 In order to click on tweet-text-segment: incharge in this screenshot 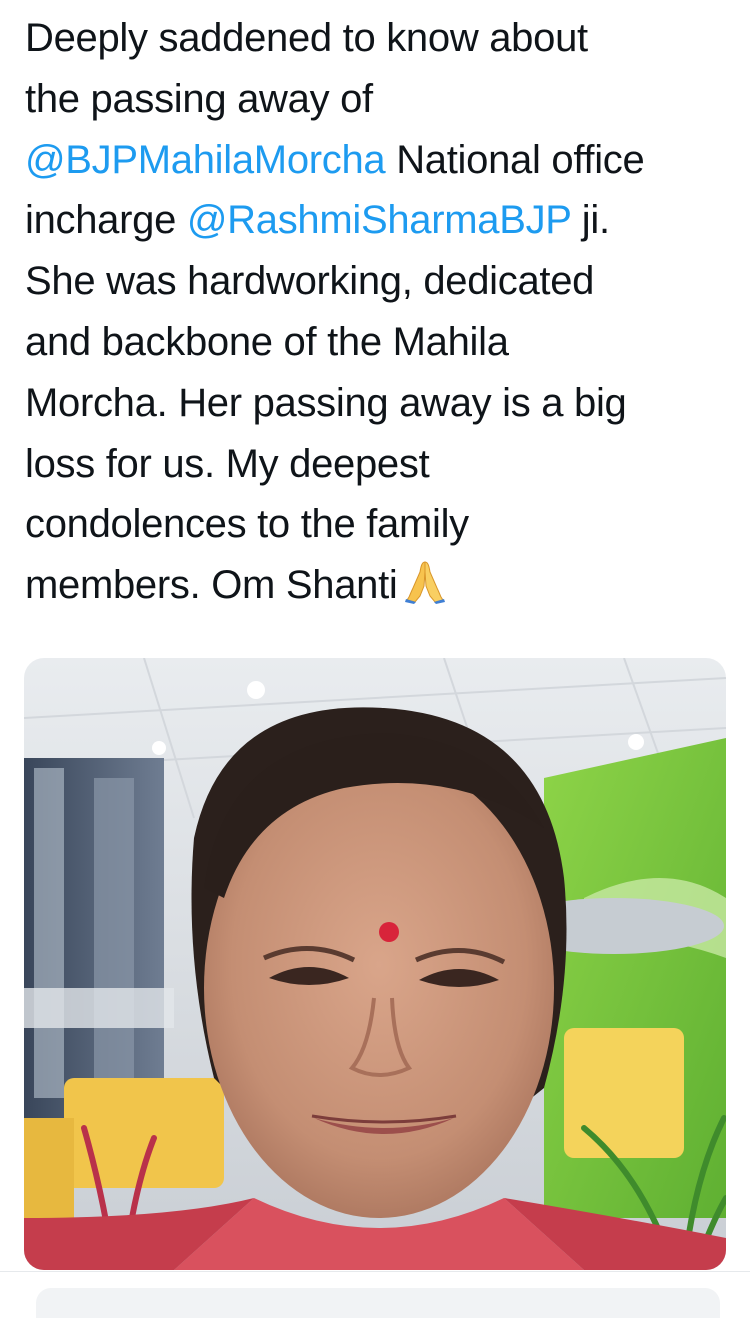, I will do `click(106, 220)`.